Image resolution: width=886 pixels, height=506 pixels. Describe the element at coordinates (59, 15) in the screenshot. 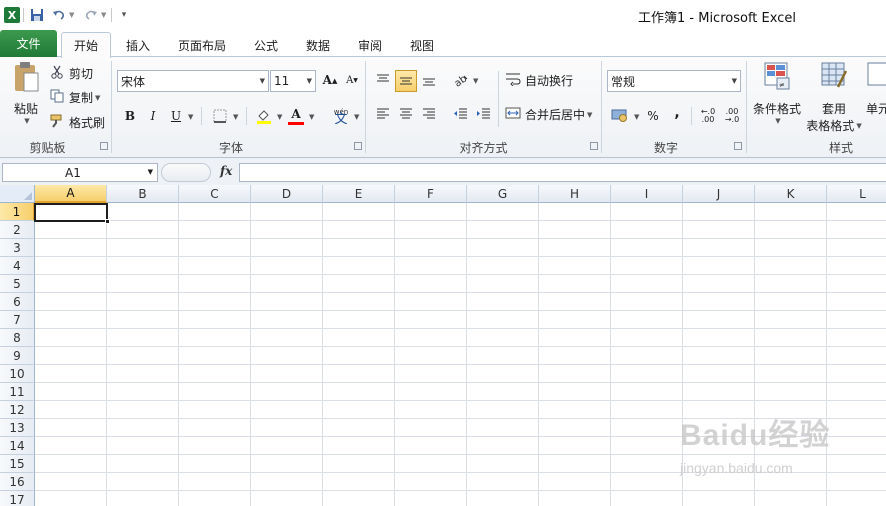

I see `undo-icon` at that location.